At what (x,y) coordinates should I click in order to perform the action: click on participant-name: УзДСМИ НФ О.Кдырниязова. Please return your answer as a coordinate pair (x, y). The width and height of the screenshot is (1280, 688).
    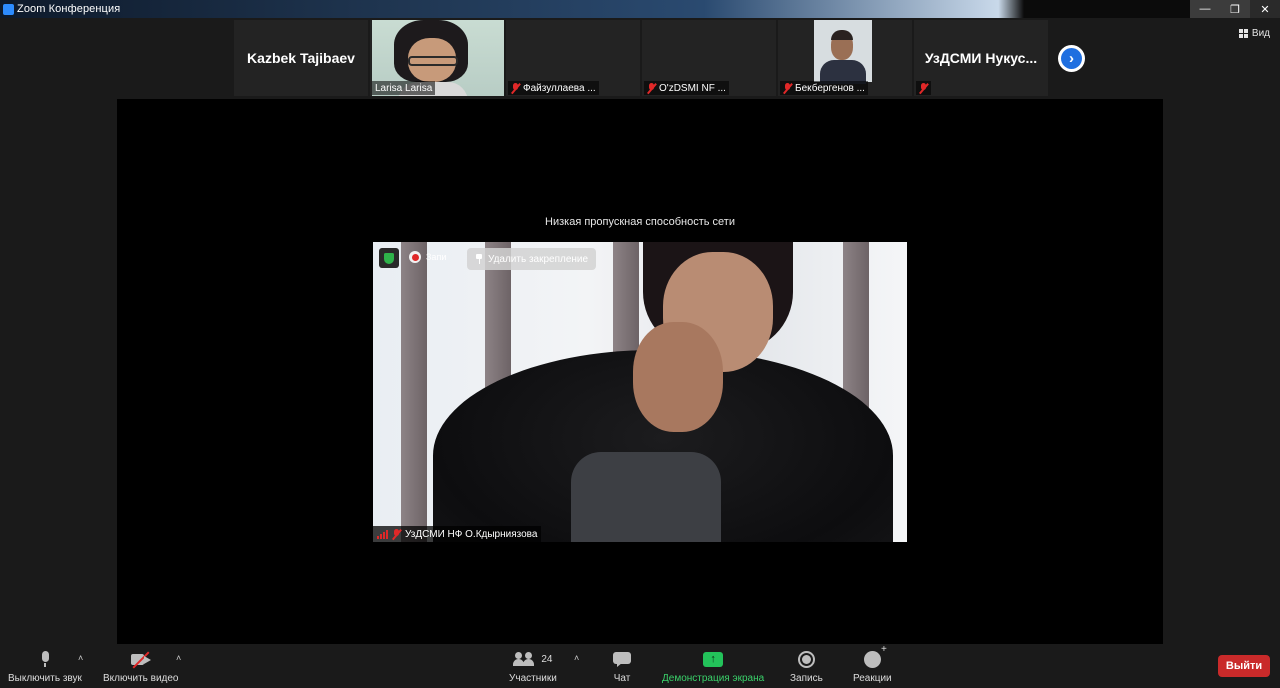
    Looking at the image, I should click on (471, 534).